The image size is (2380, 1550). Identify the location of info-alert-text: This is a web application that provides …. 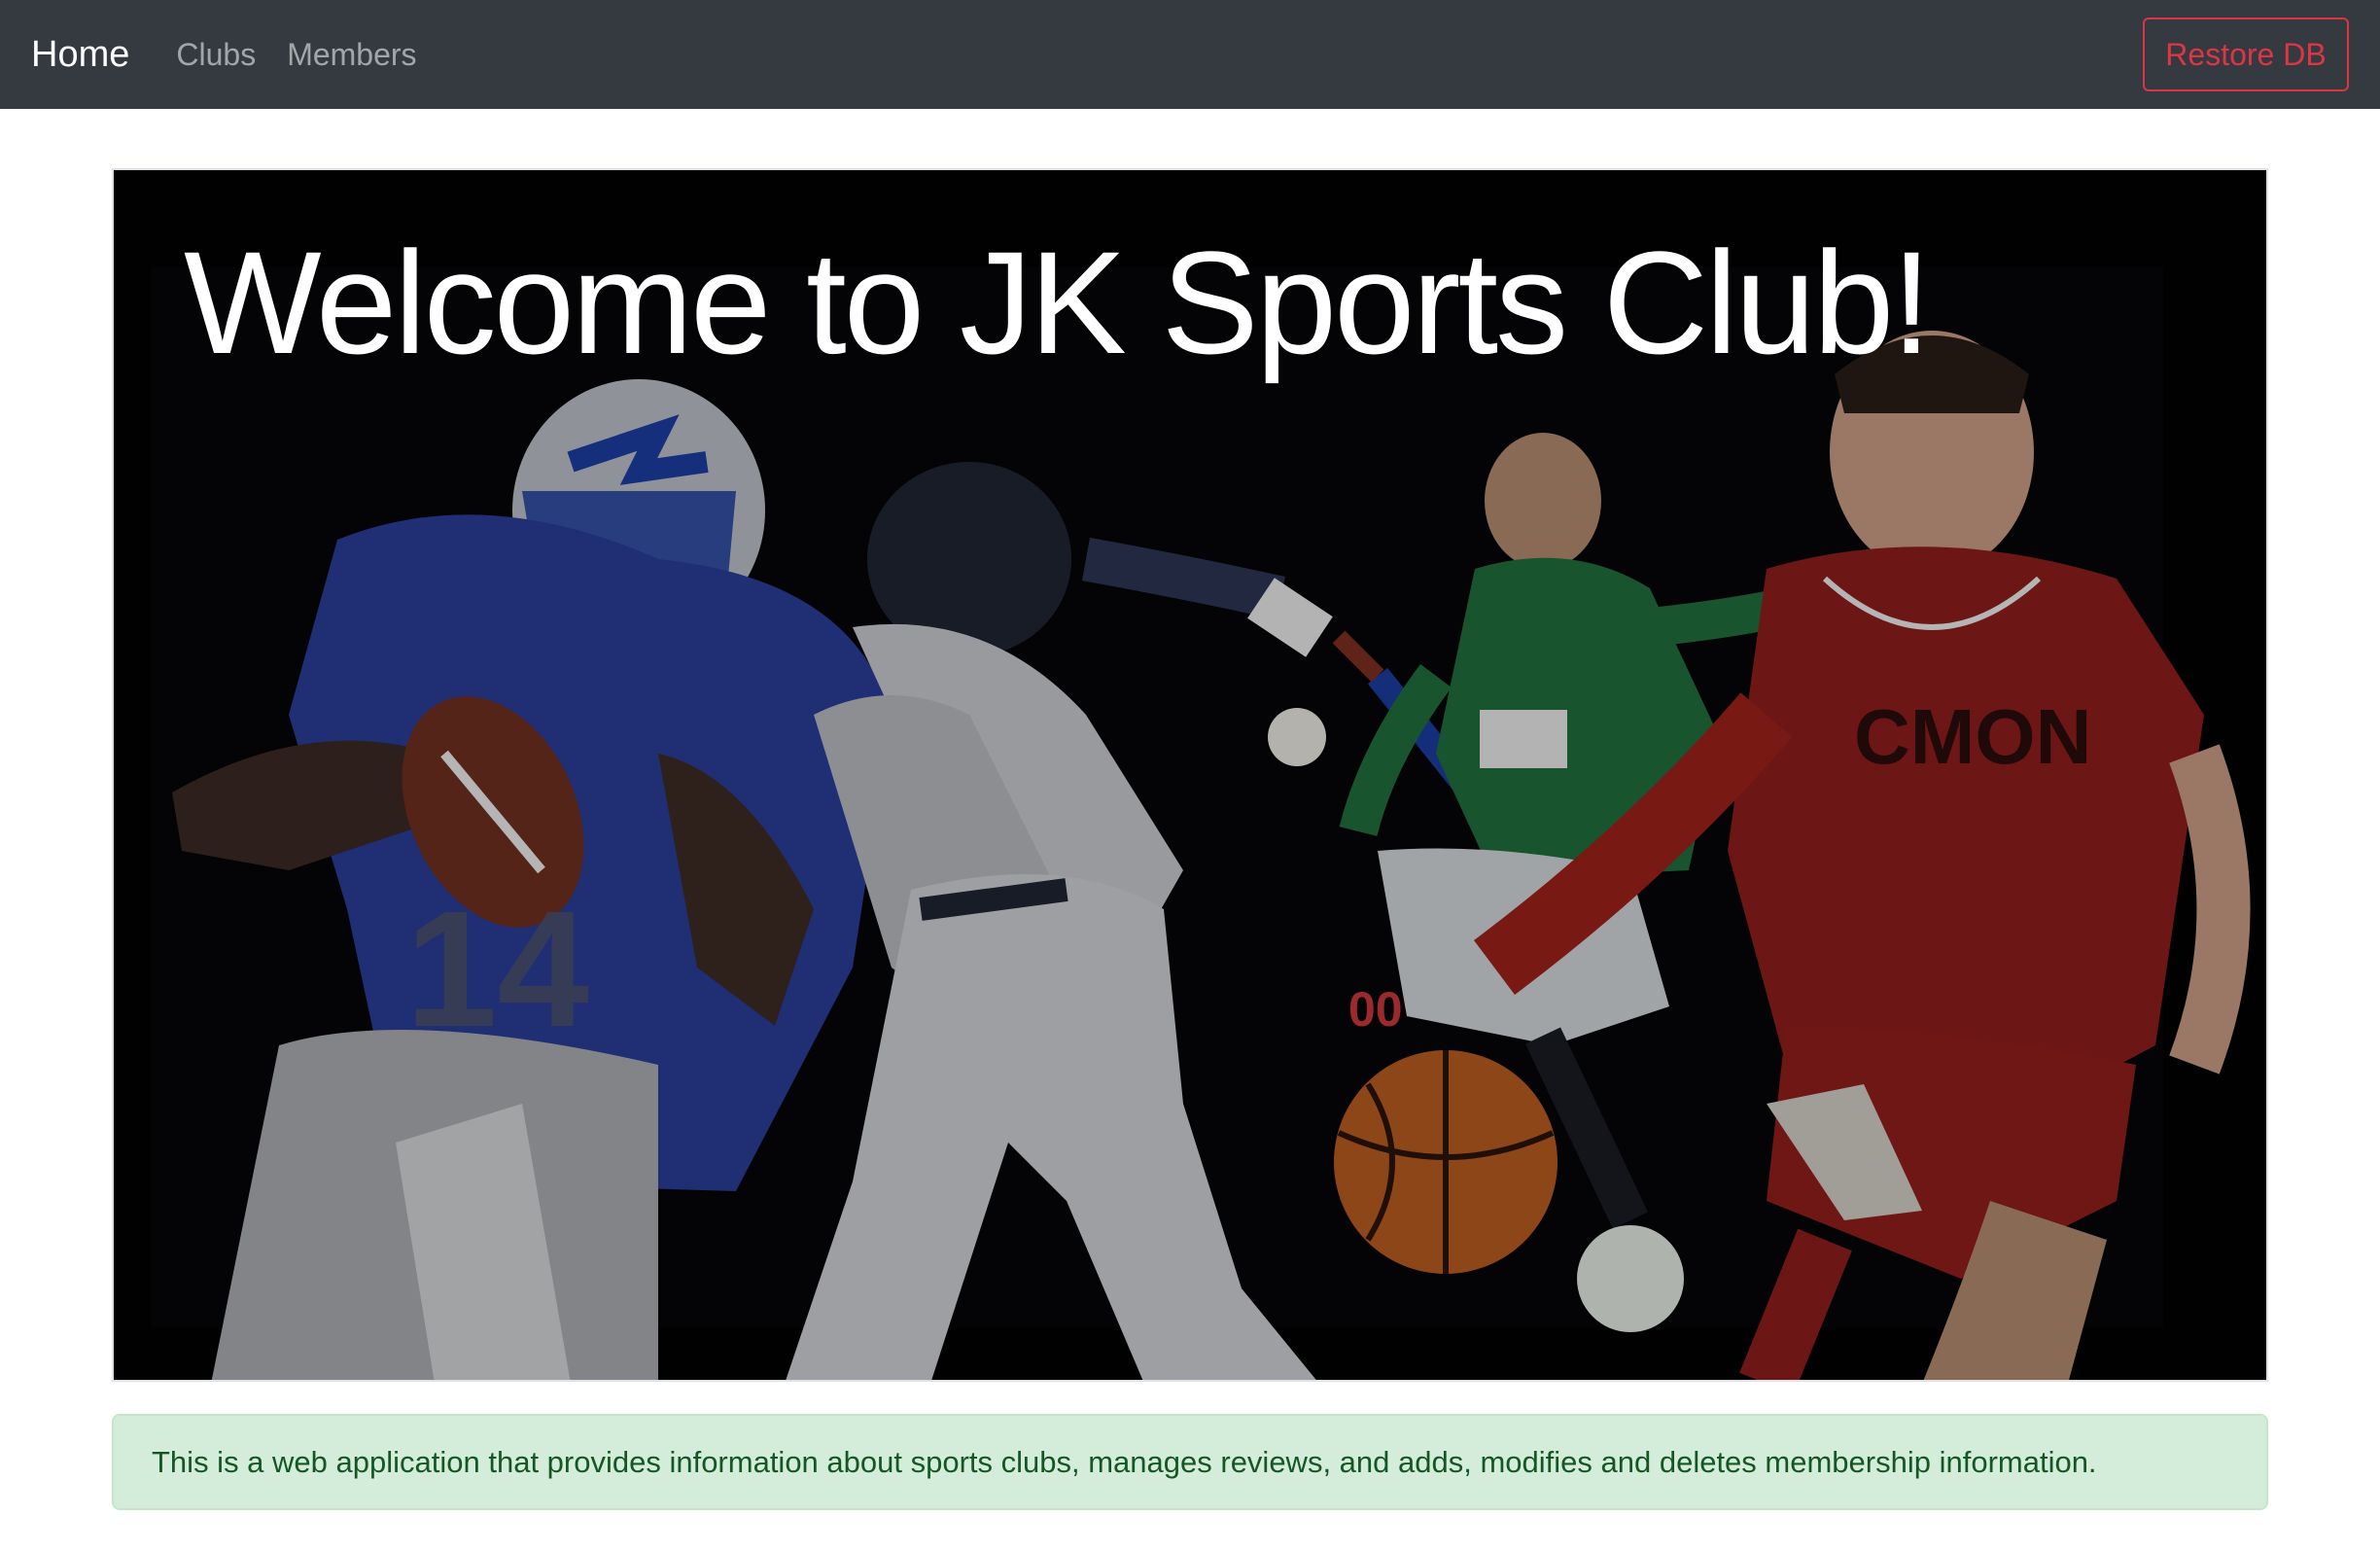
(1124, 1461).